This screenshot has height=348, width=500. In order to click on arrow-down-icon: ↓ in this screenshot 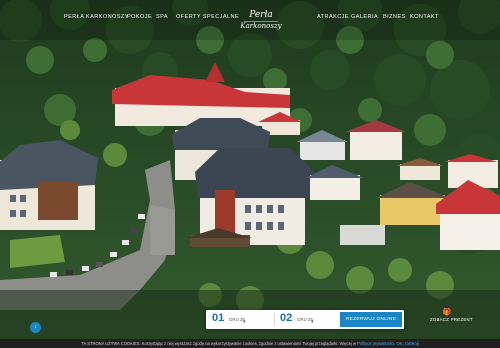, I will do `click(35, 327)`.